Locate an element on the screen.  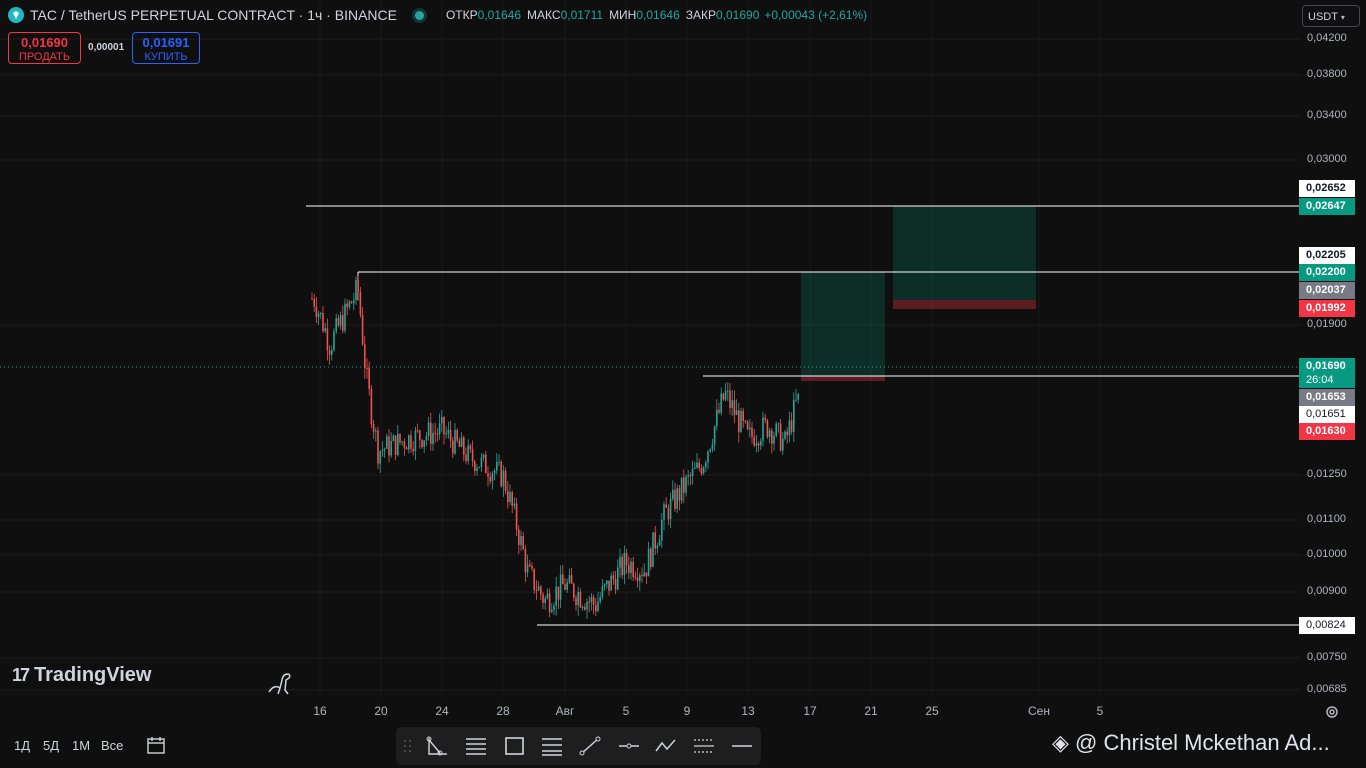
rectangle-tool-icon is located at coordinates (515, 746).